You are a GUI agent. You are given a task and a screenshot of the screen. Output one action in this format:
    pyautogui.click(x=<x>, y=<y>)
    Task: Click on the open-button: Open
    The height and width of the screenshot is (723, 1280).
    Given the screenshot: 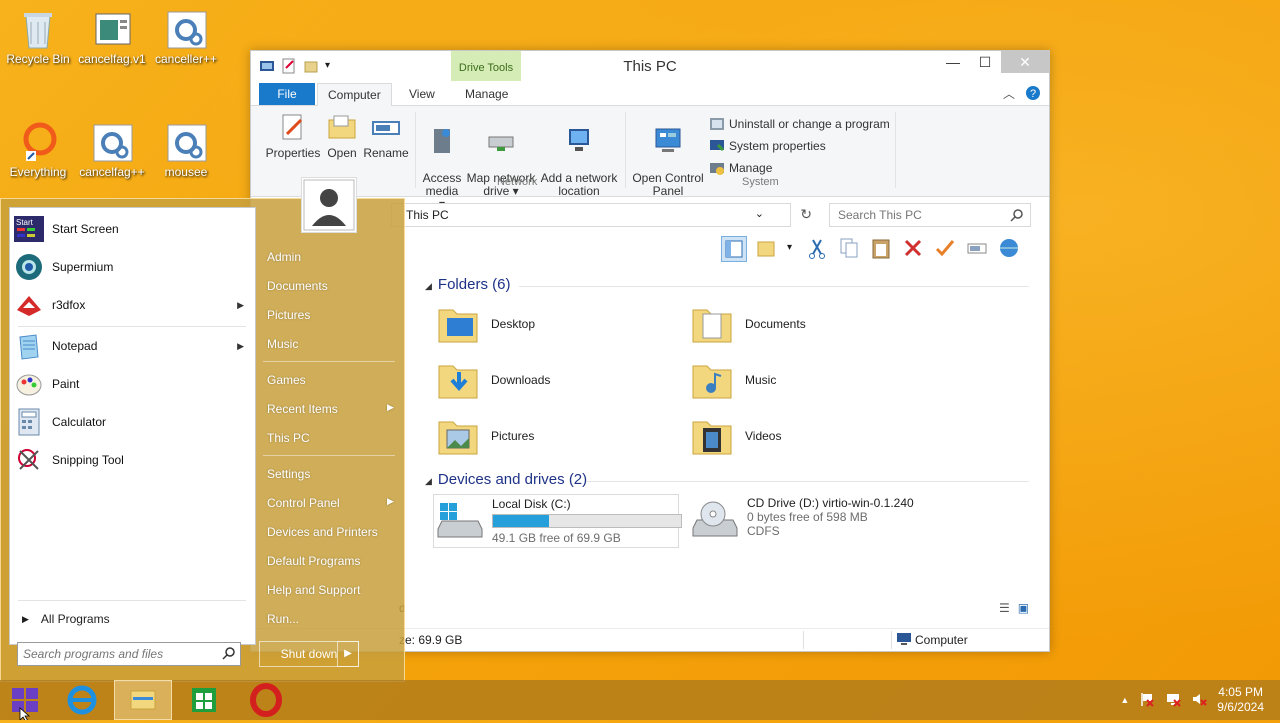 What is the action you would take?
    pyautogui.click(x=342, y=136)
    